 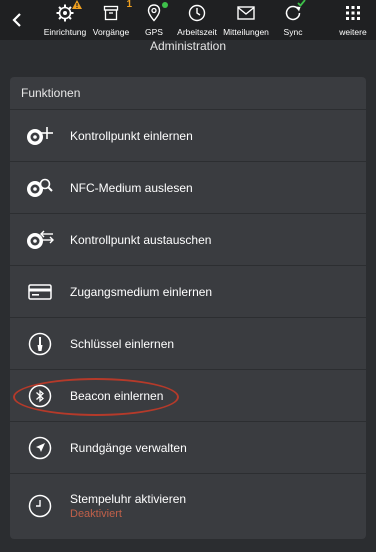 What do you see at coordinates (40, 240) in the screenshot?
I see `checkpoint-exchange-icon` at bounding box center [40, 240].